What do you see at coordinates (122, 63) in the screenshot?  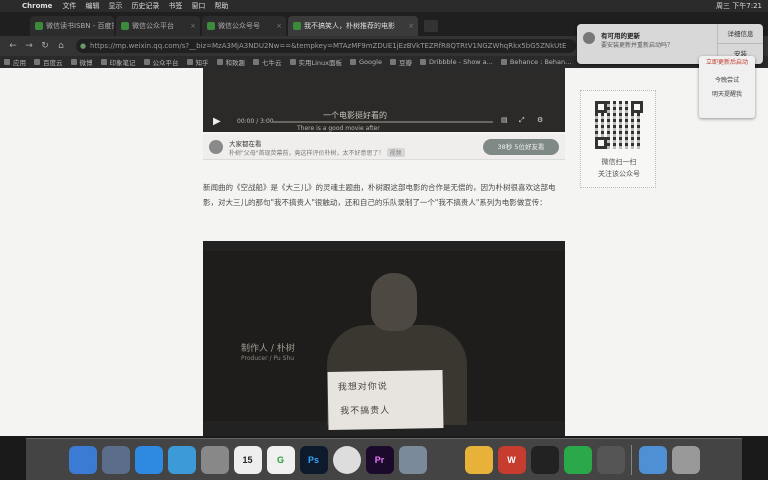 I see `bookmark-label: 印象笔记` at bounding box center [122, 63].